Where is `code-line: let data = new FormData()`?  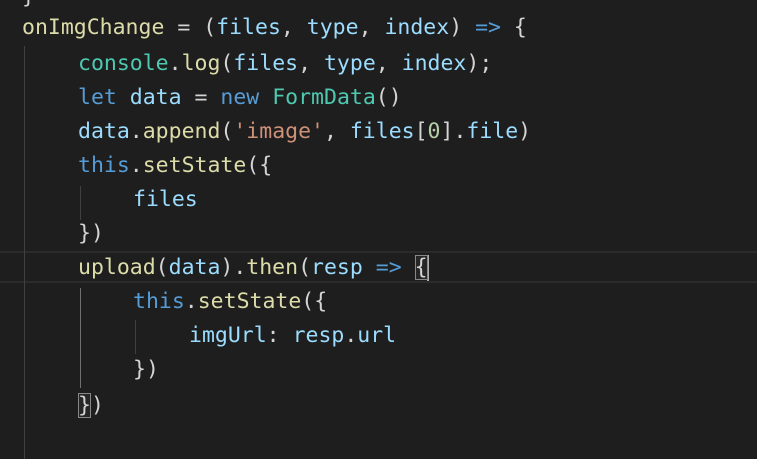 code-line: let data = new FormData() is located at coordinates (240, 98).